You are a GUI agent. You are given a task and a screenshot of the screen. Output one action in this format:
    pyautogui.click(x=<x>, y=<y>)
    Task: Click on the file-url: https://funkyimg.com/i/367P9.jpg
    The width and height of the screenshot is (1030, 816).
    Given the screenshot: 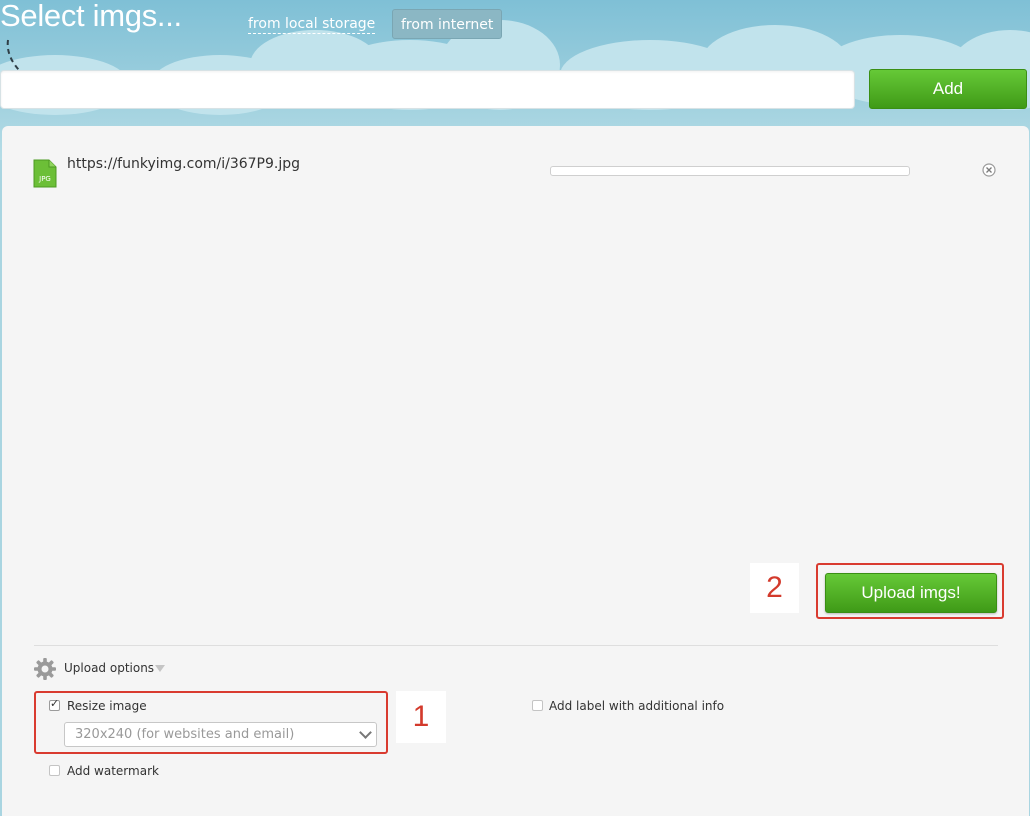 What is the action you would take?
    pyautogui.click(x=184, y=164)
    